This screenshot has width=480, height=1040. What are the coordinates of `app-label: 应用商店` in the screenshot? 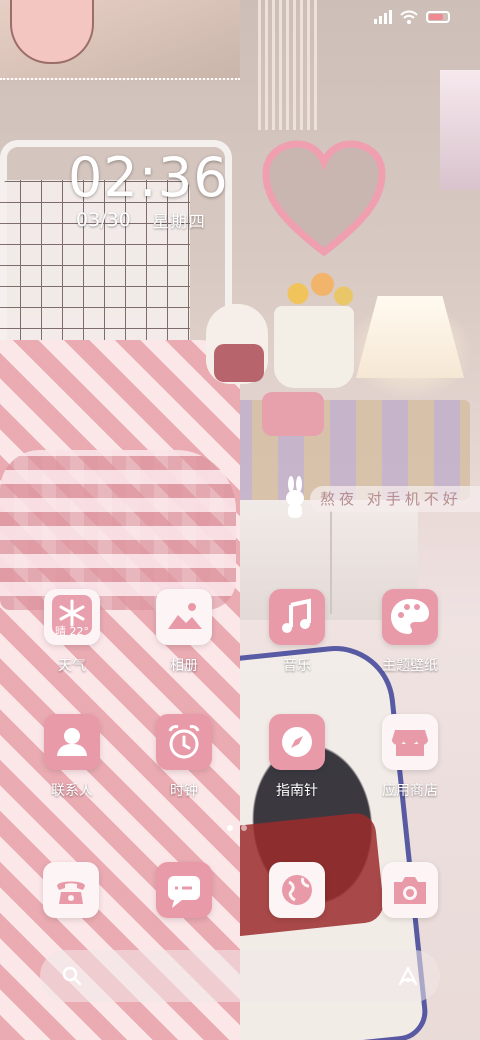 It's located at (410, 791).